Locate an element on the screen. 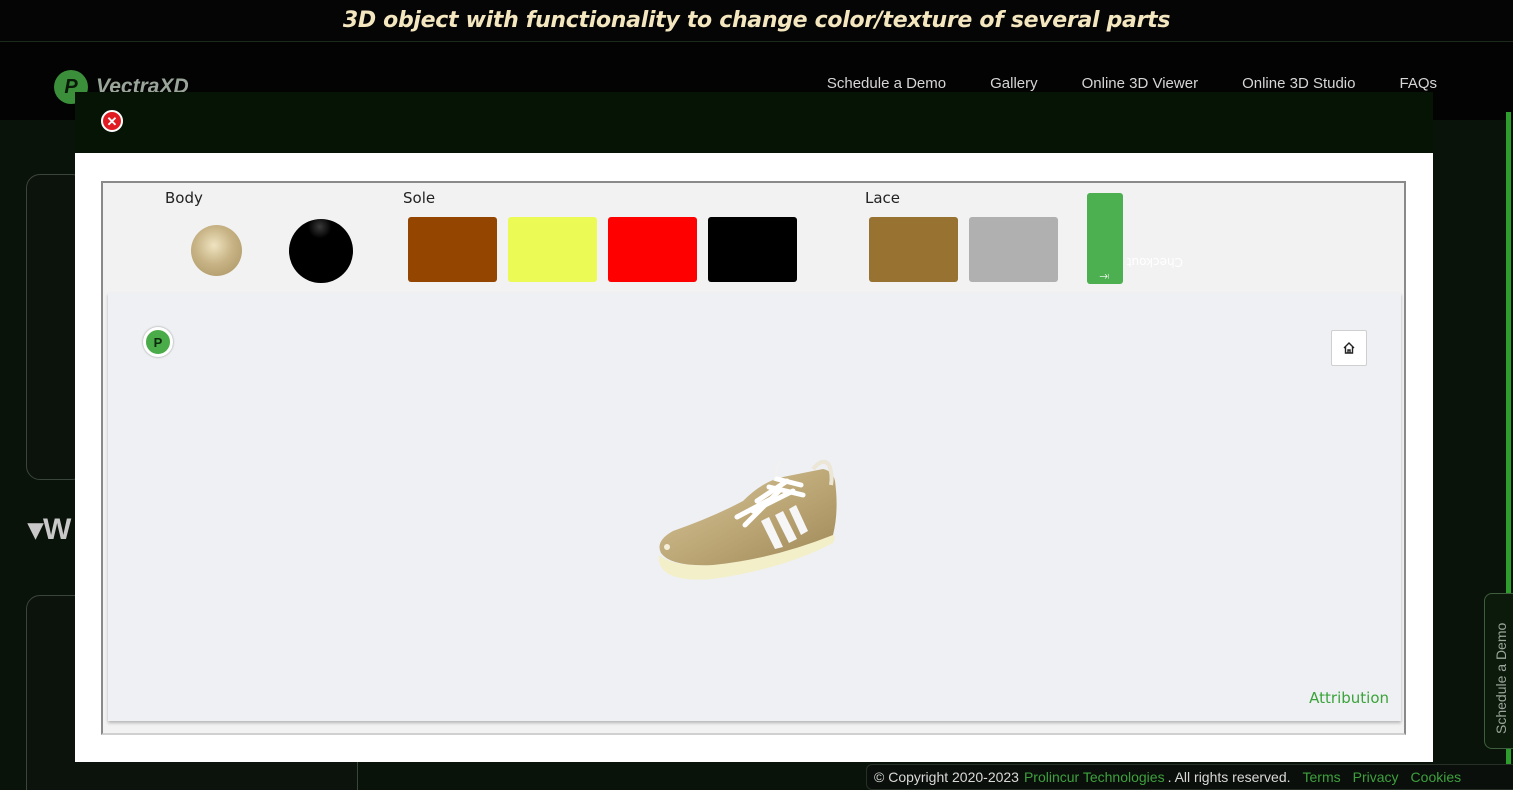 The height and width of the screenshot is (790, 1513). home-view-button is located at coordinates (1349, 348).